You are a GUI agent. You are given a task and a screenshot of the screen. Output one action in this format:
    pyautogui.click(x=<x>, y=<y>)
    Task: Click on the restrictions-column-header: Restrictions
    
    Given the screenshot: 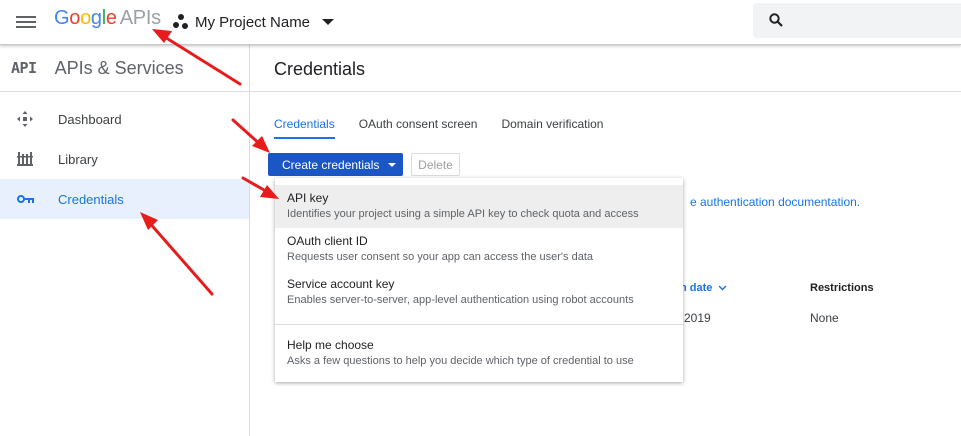 What is the action you would take?
    pyautogui.click(x=842, y=288)
    